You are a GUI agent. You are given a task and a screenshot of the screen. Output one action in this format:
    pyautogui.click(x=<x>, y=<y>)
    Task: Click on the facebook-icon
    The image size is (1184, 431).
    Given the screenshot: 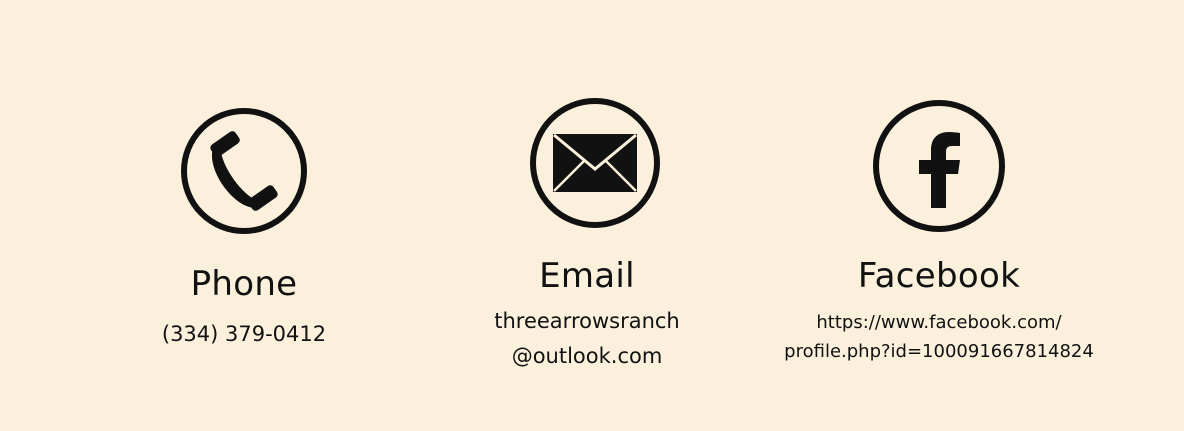 What is the action you would take?
    pyautogui.click(x=939, y=166)
    